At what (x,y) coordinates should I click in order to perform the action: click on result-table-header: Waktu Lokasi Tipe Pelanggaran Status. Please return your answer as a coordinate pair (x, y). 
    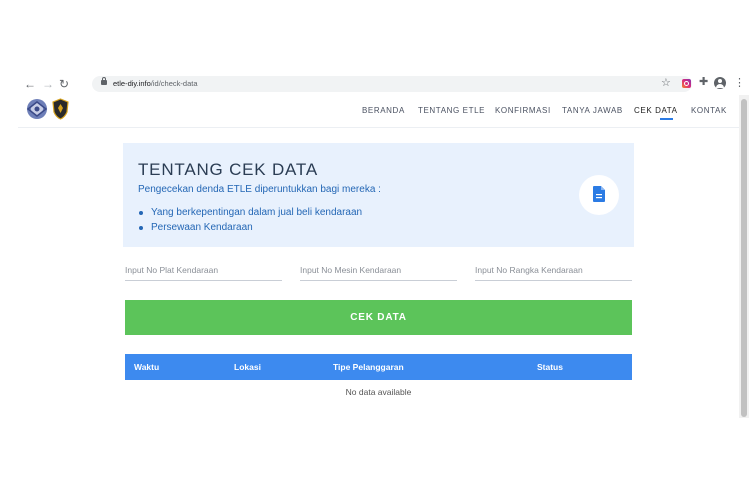
    Looking at the image, I should click on (378, 367).